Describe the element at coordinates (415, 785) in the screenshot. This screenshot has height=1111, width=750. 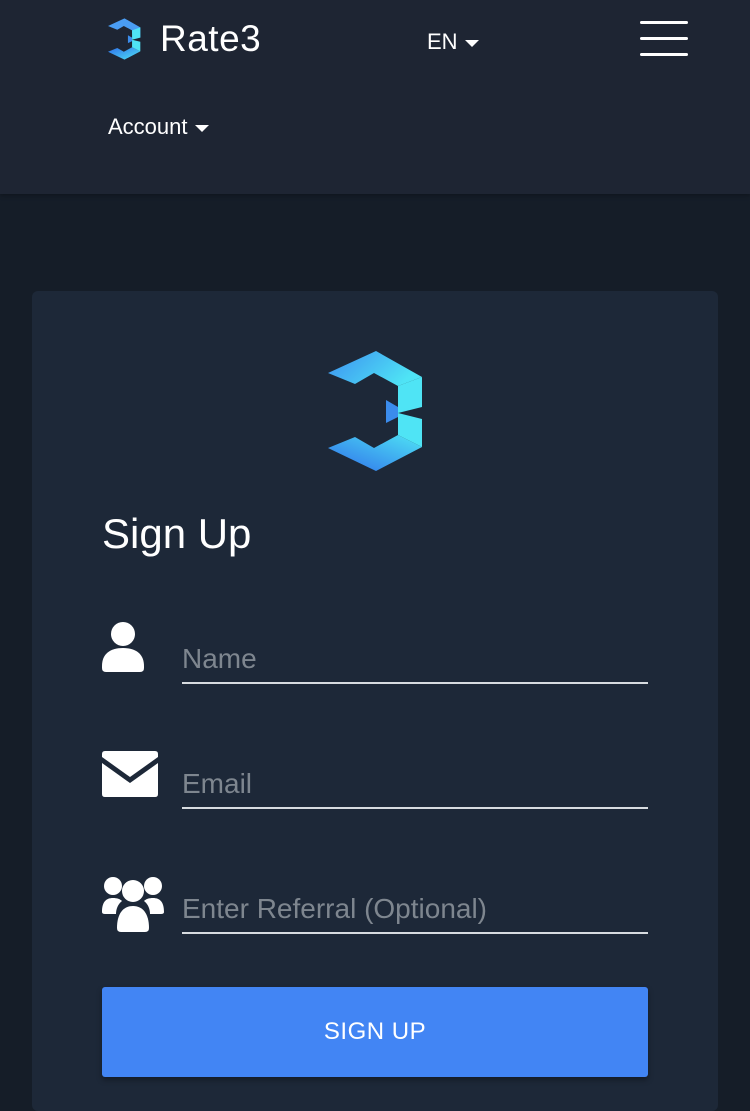
I see `email-input` at that location.